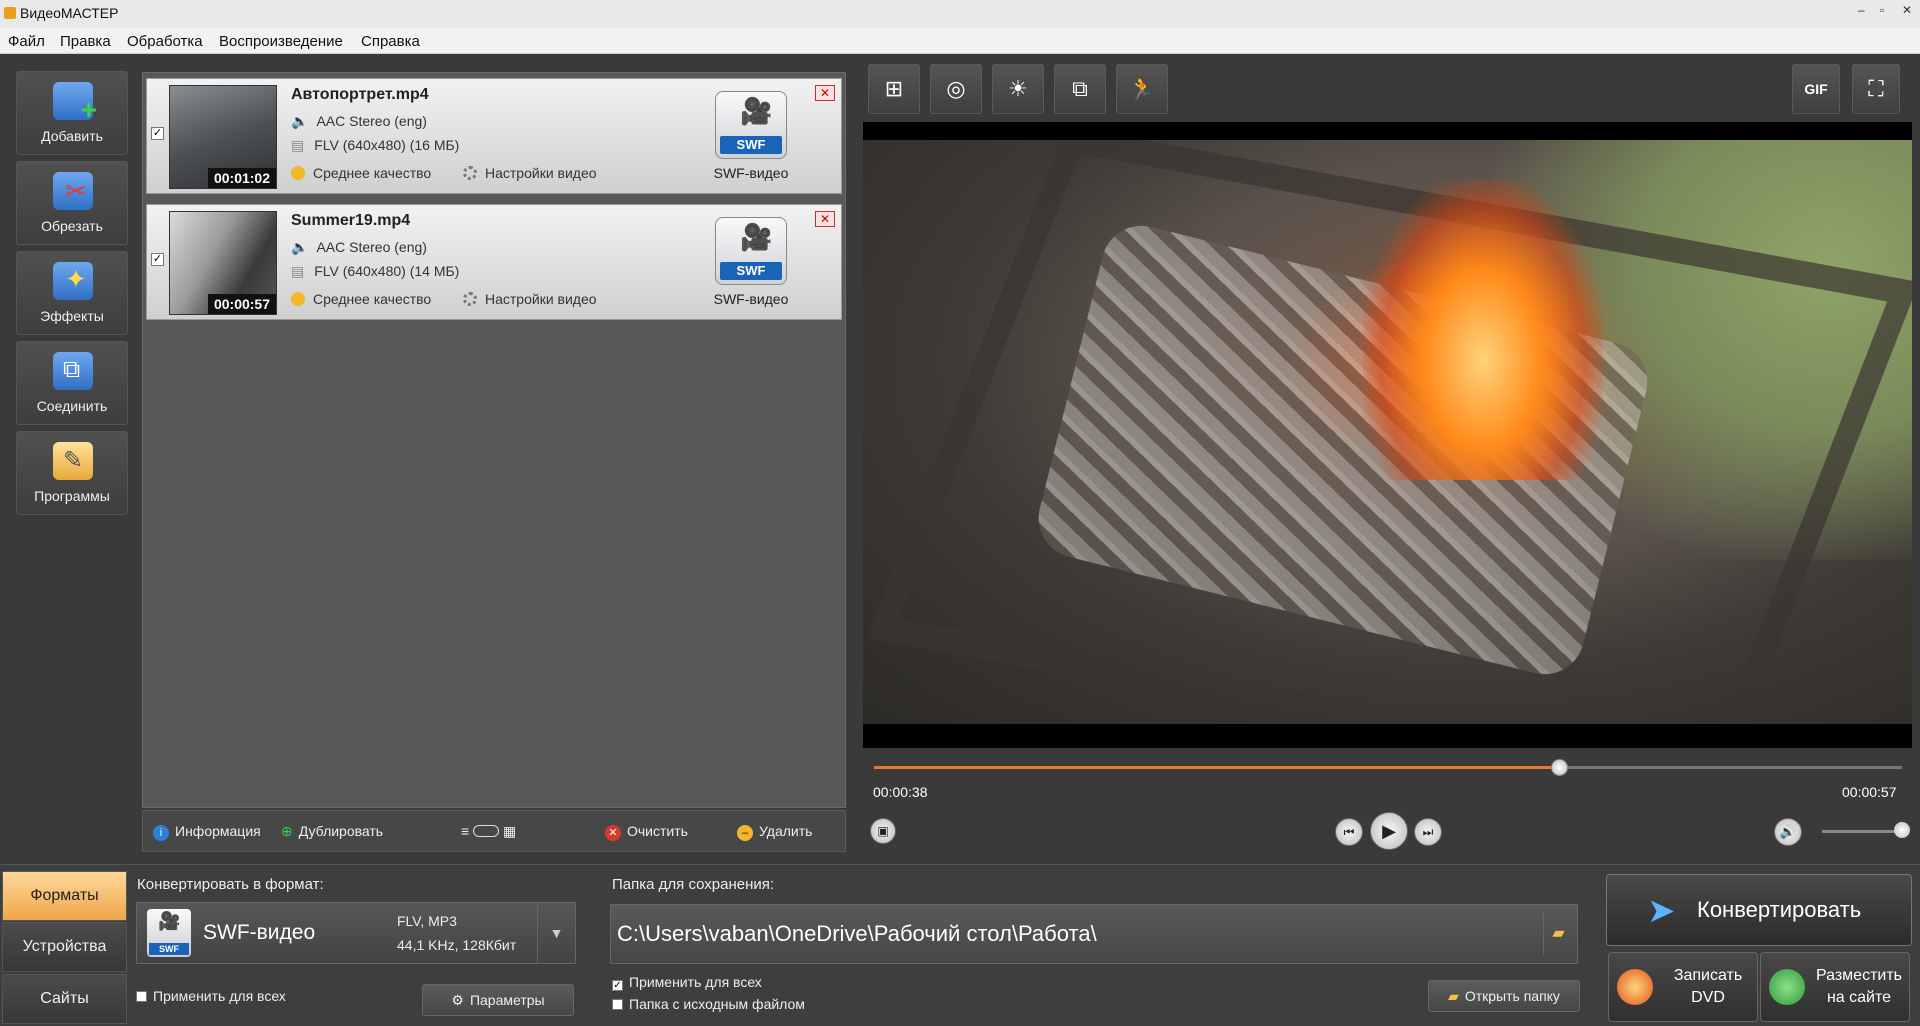 Image resolution: width=1920 pixels, height=1026 pixels. Describe the element at coordinates (241, 304) in the screenshot. I see `file-duration: 00:00:57` at that location.